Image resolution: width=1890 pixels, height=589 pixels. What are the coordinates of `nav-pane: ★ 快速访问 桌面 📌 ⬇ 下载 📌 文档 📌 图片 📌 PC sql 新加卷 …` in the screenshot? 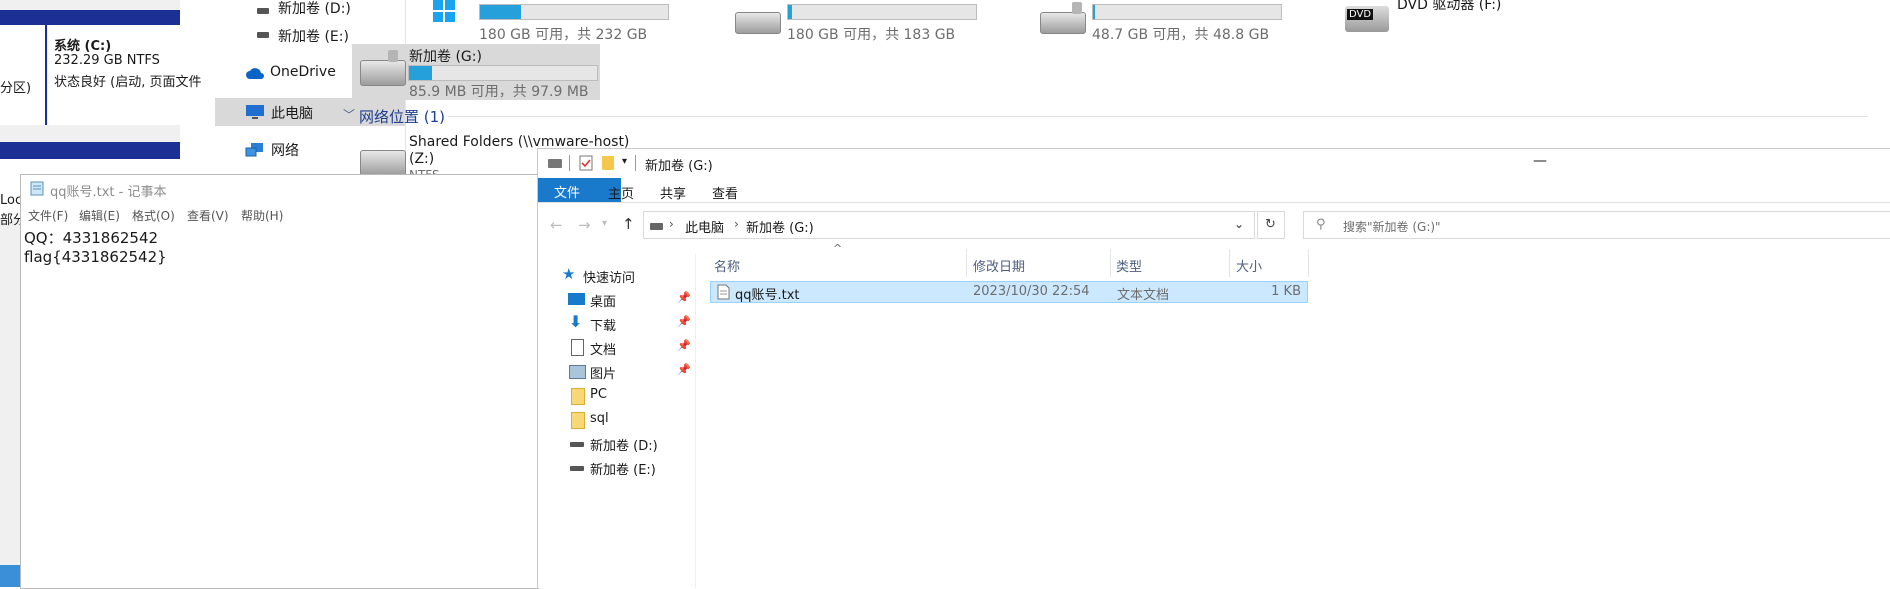 It's located at (617, 421).